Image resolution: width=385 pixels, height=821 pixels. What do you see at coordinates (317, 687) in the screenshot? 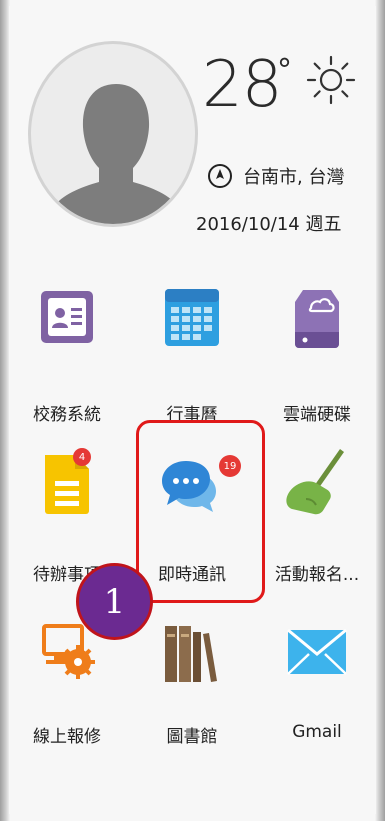
I see `app-gmail: Gmail` at bounding box center [317, 687].